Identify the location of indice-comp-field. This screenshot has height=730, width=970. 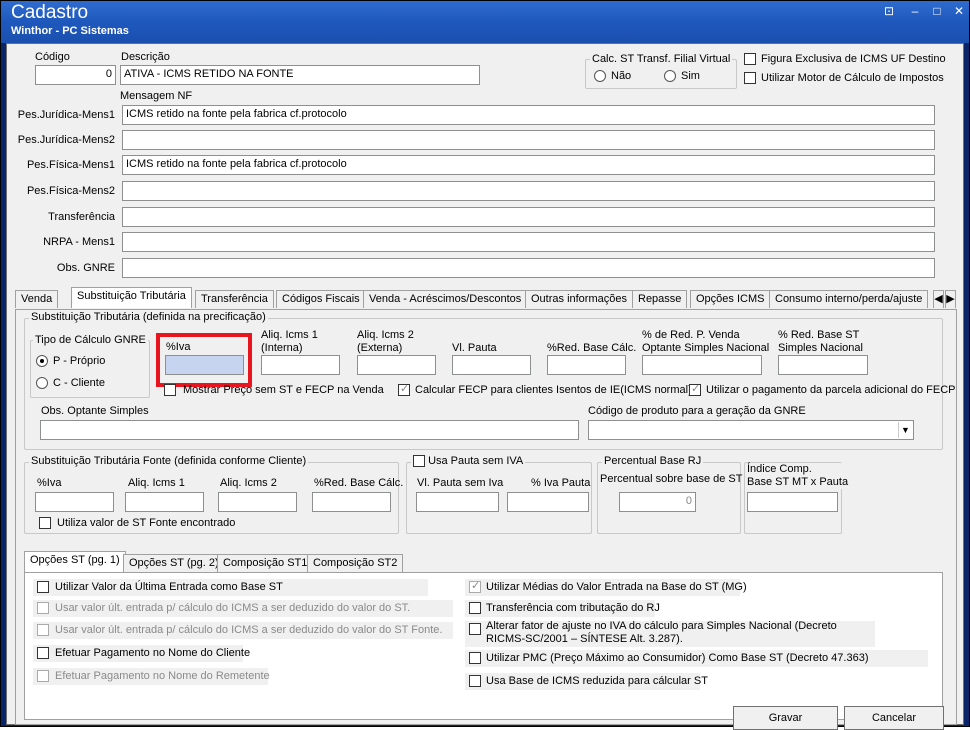
(792, 502).